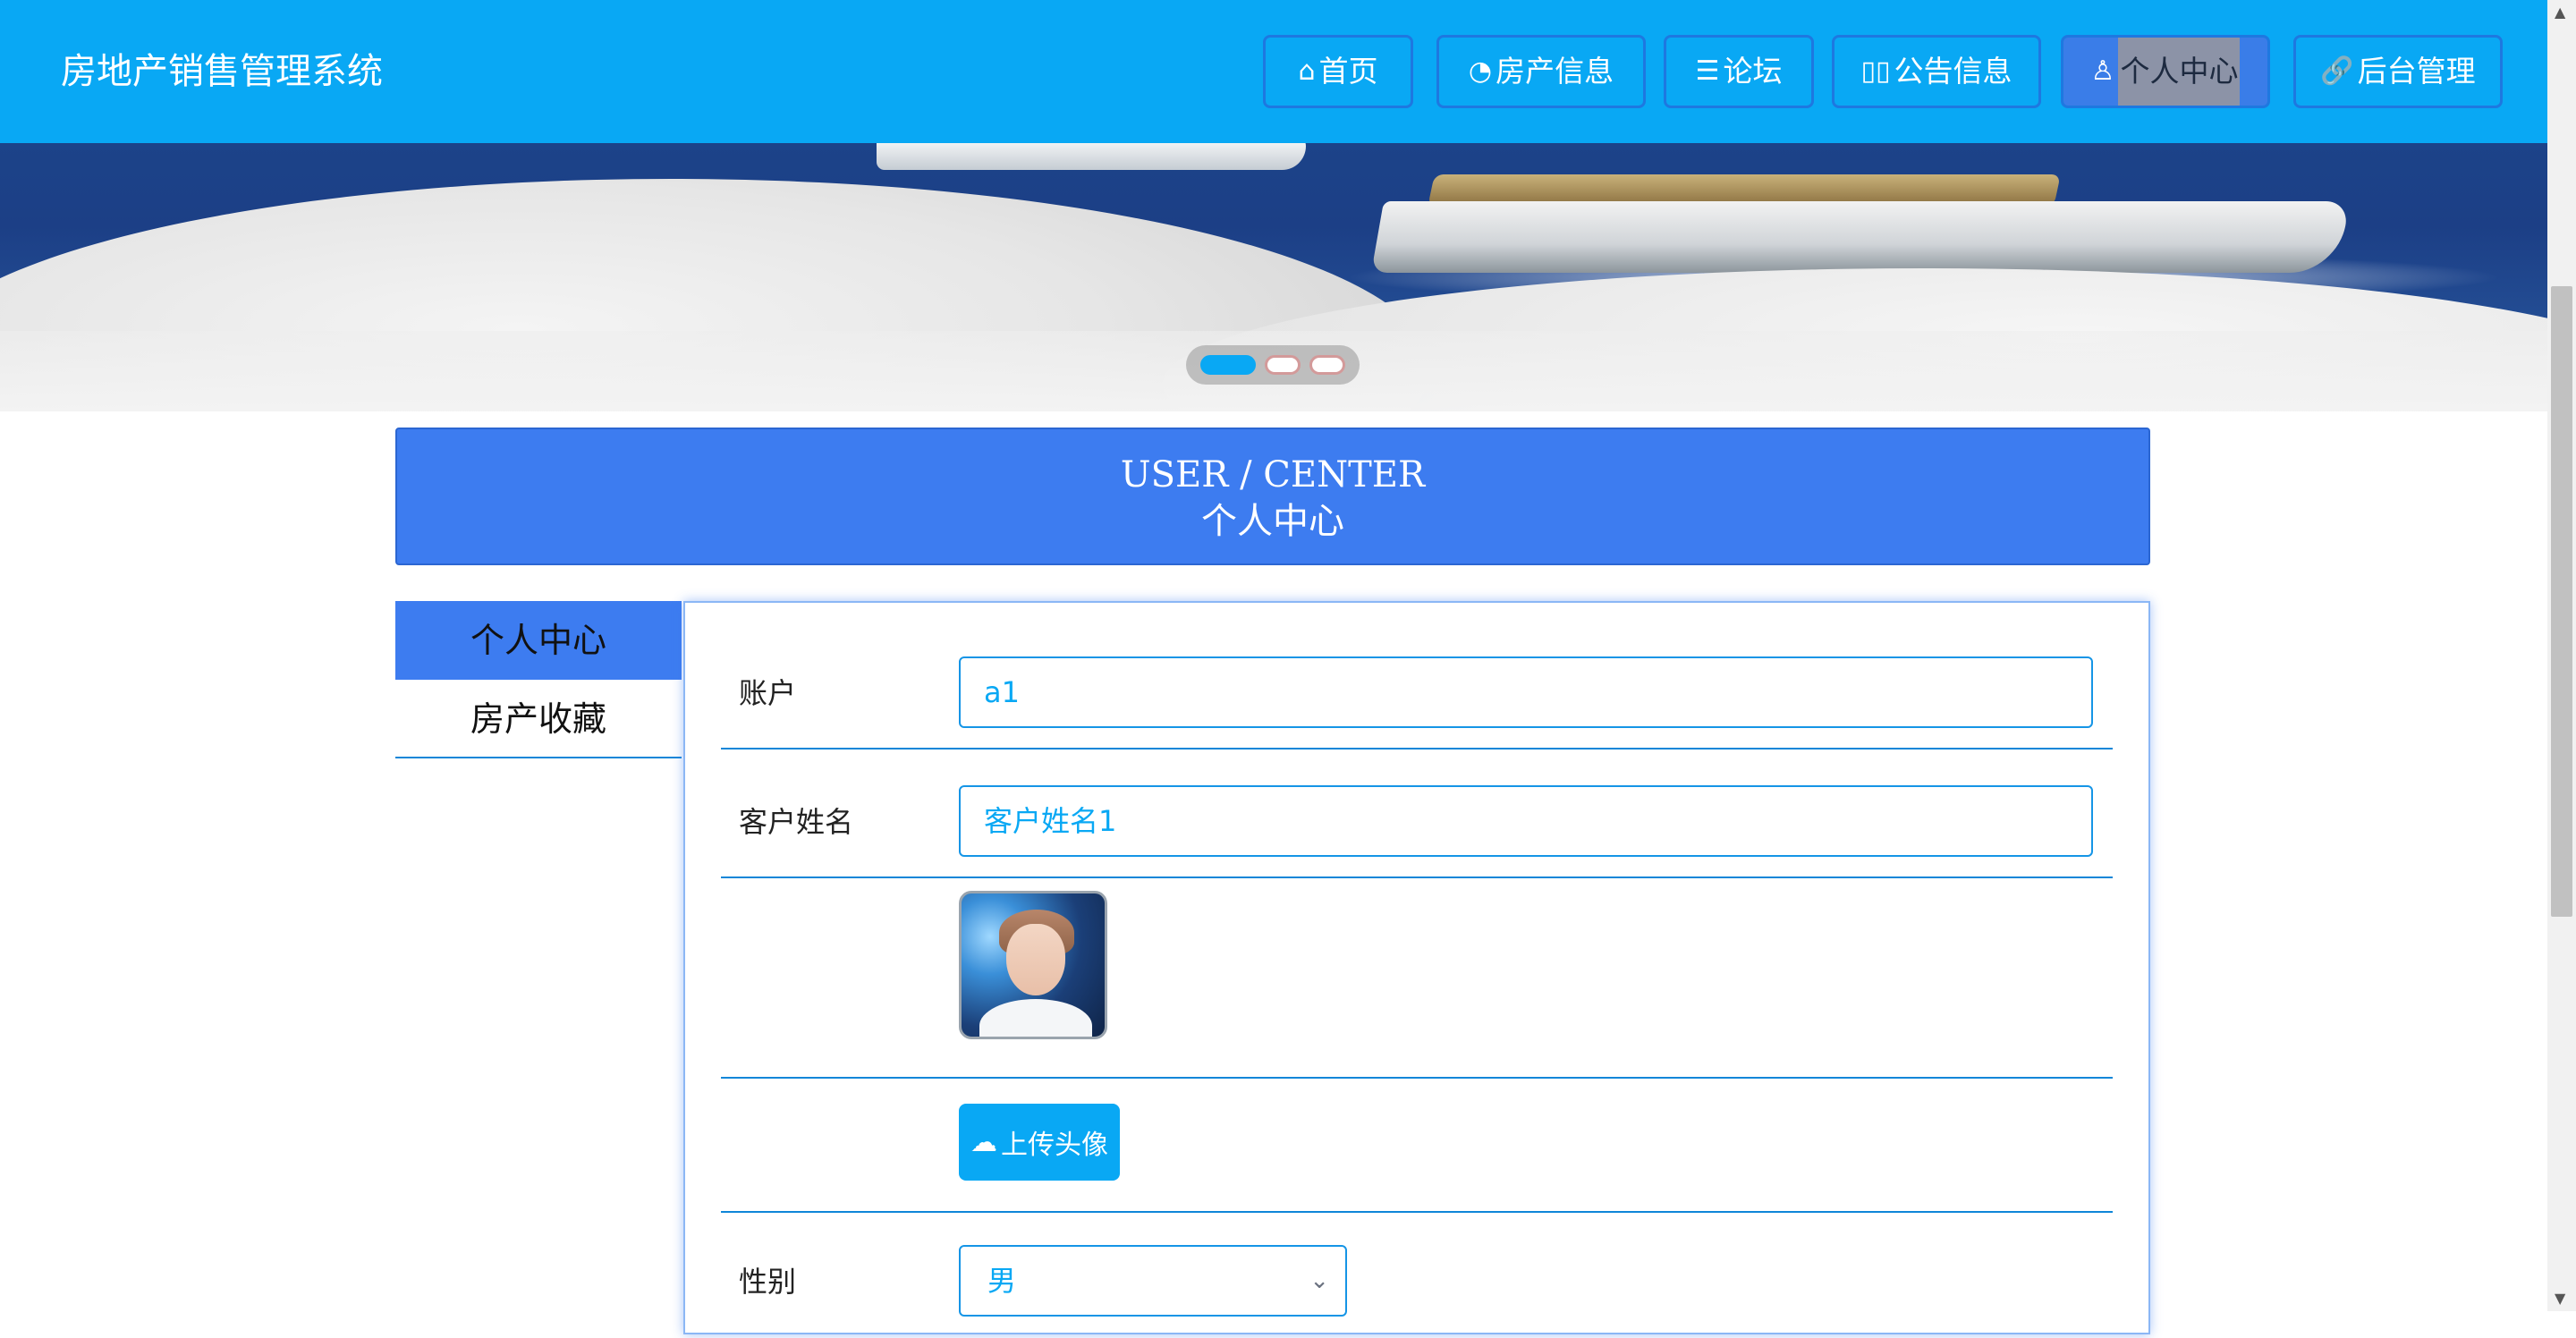  What do you see at coordinates (1707, 71) in the screenshot?
I see `sliders-icon: ☰` at bounding box center [1707, 71].